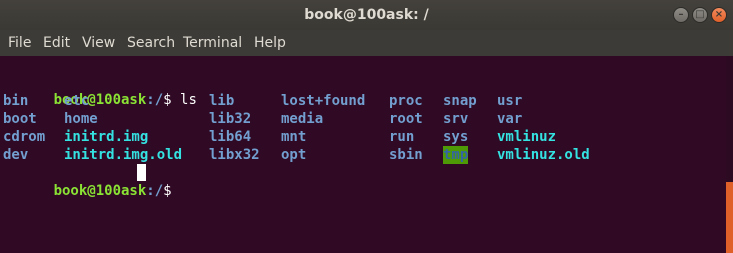 Image resolution: width=733 pixels, height=253 pixels. What do you see at coordinates (81, 119) in the screenshot?
I see `ls-entry: home` at bounding box center [81, 119].